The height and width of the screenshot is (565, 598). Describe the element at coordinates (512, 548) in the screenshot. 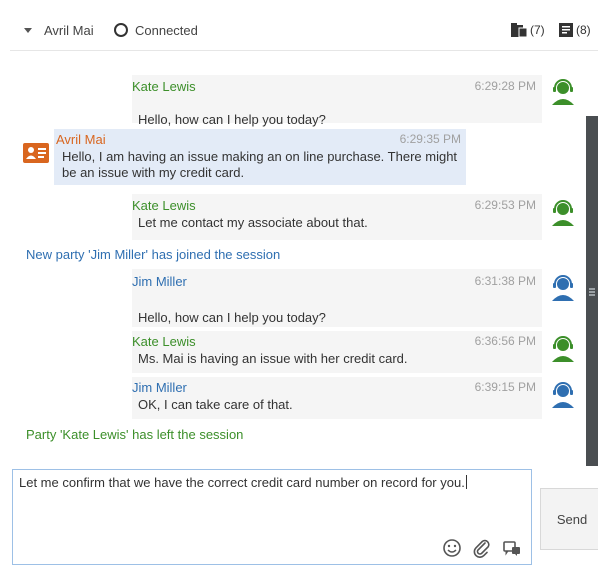

I see `standard-response-icon` at that location.